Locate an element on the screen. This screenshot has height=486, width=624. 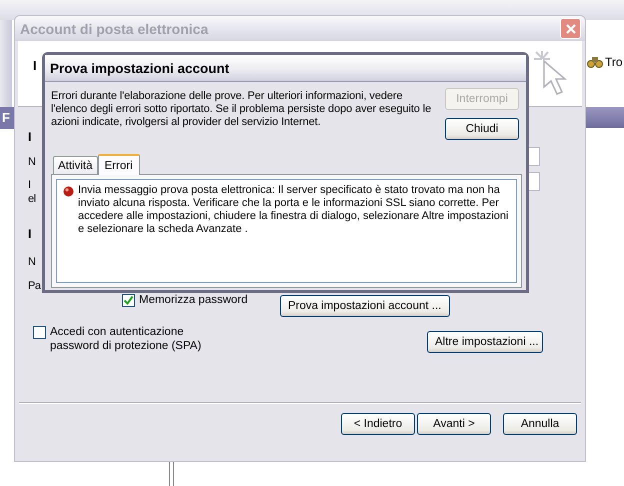
checkbox: Accedi con autenticazione password di protezione (SPA) is located at coordinates (134, 339).